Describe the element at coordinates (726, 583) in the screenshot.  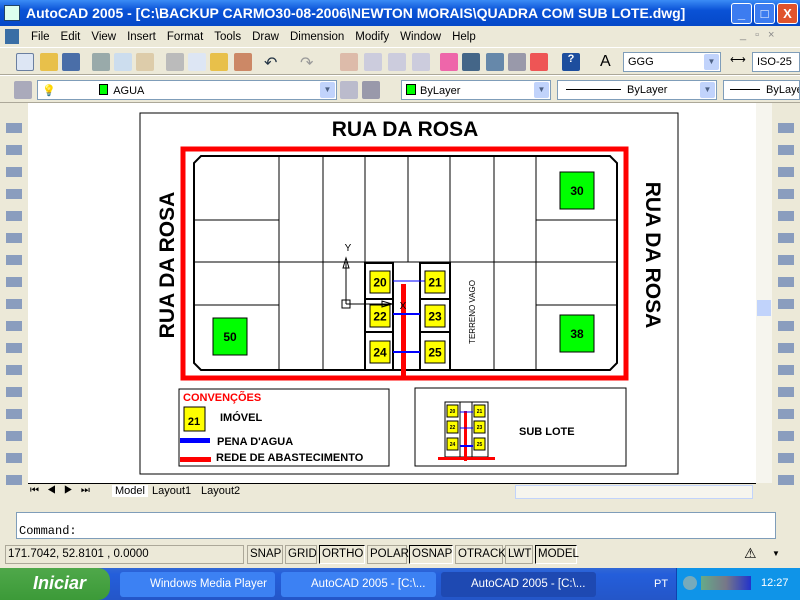
I see `tray-icons` at that location.